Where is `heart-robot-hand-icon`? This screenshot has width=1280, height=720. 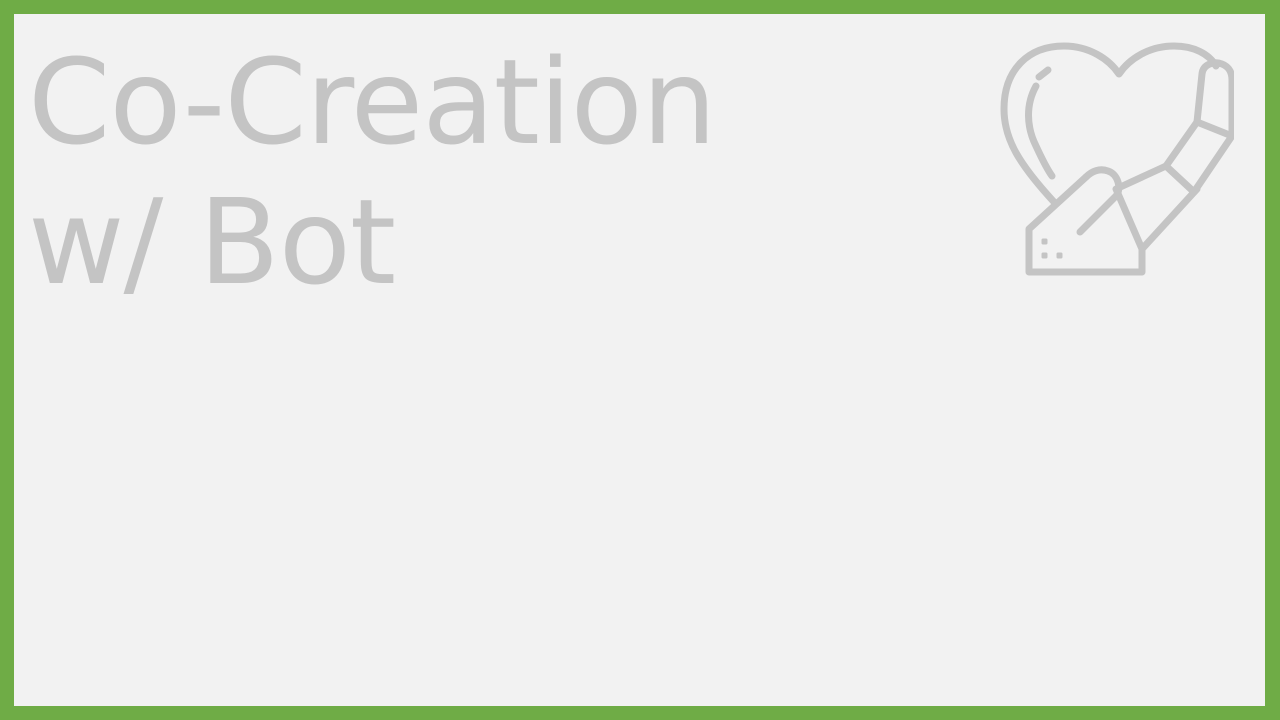
heart-robot-hand-icon is located at coordinates (1117, 159).